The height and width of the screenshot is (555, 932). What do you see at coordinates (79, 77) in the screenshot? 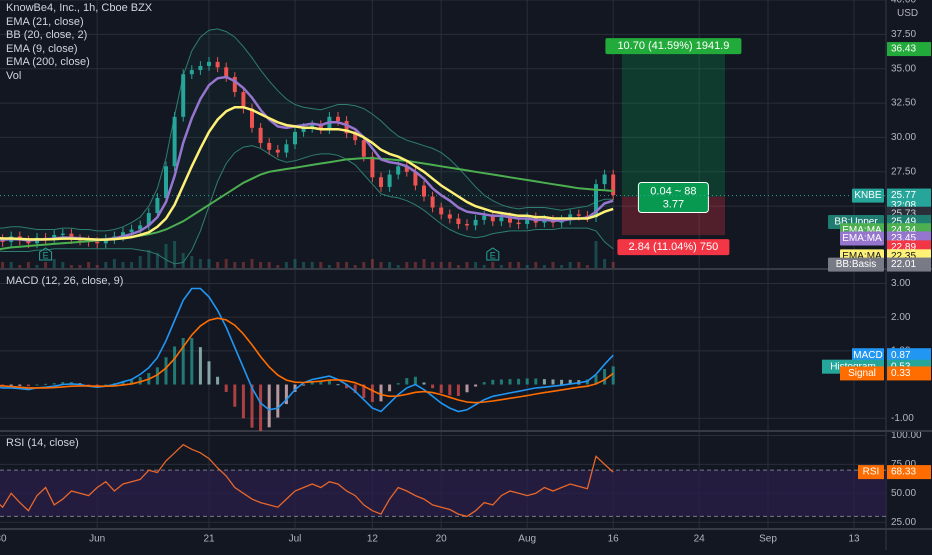
I see `legend-vol: Vol` at bounding box center [79, 77].